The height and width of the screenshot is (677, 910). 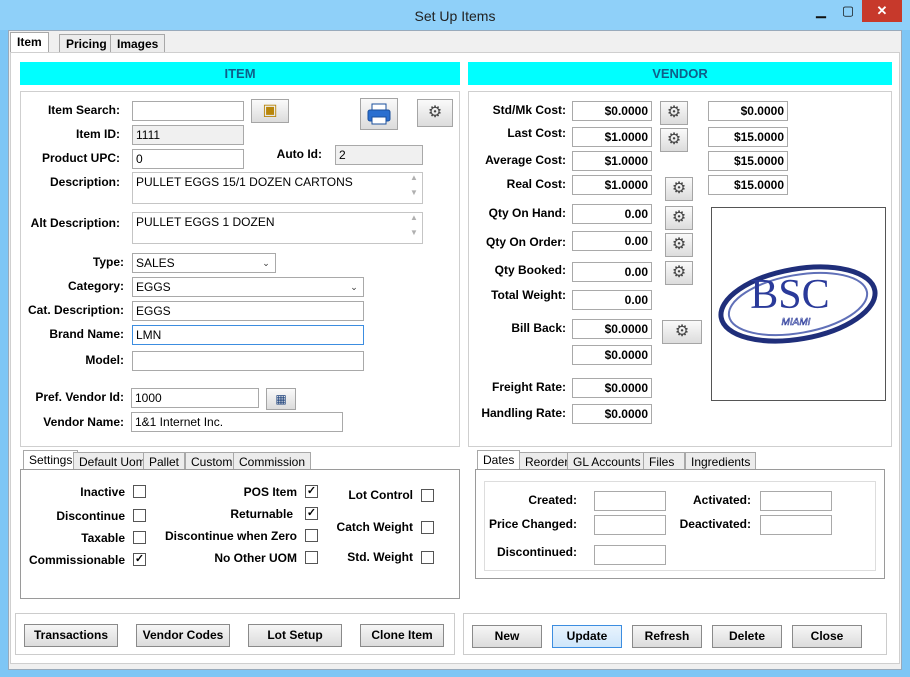 What do you see at coordinates (188, 111) in the screenshot?
I see `item-search-input` at bounding box center [188, 111].